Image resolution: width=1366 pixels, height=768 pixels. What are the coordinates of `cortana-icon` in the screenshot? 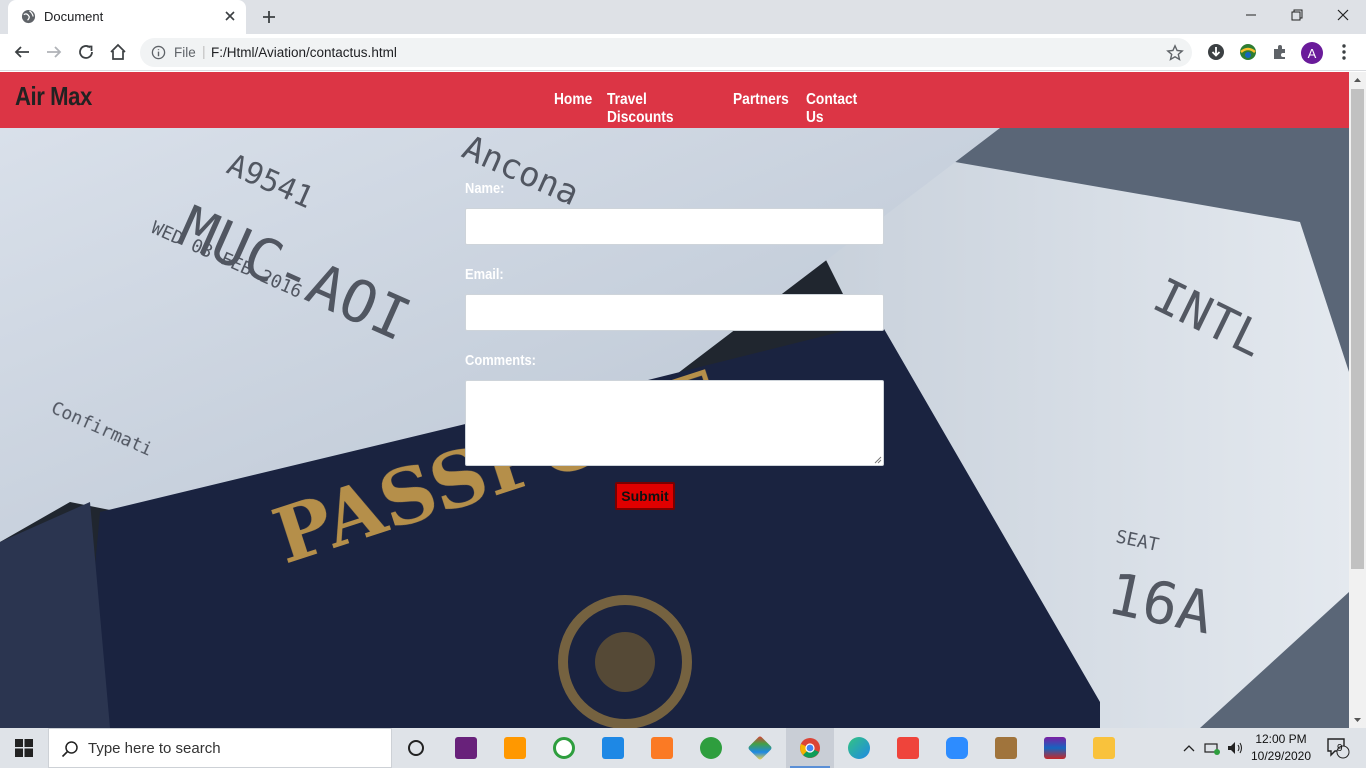 It's located at (416, 748).